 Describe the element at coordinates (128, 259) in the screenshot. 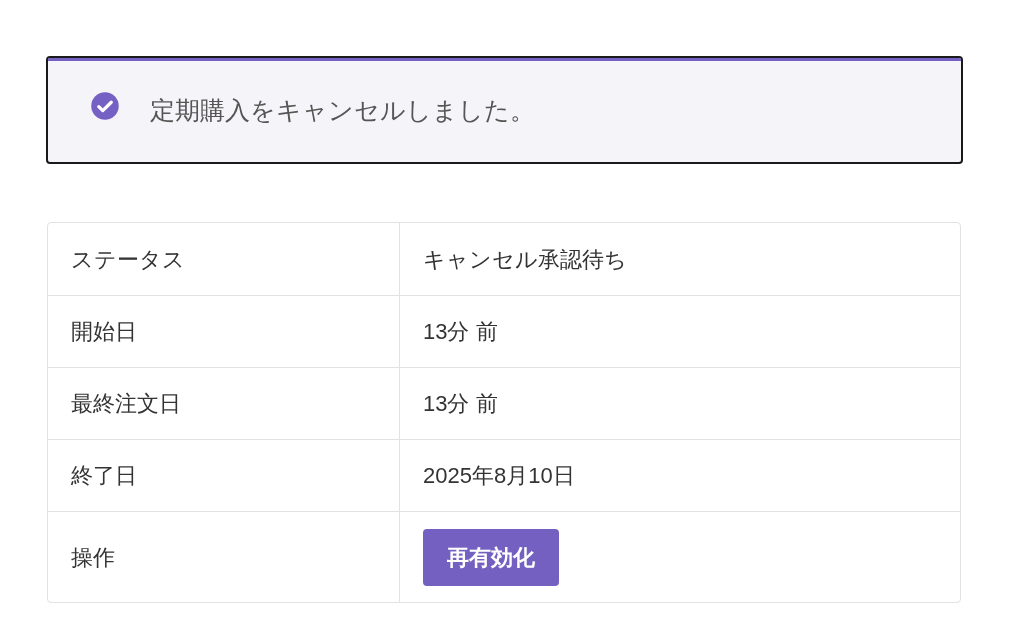

I see `row-label: ステータス` at that location.